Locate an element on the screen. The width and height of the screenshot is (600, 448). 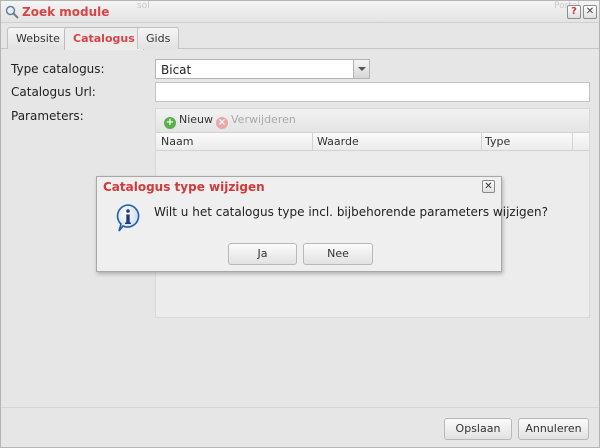
column-header-waarde: Waarde is located at coordinates (338, 141).